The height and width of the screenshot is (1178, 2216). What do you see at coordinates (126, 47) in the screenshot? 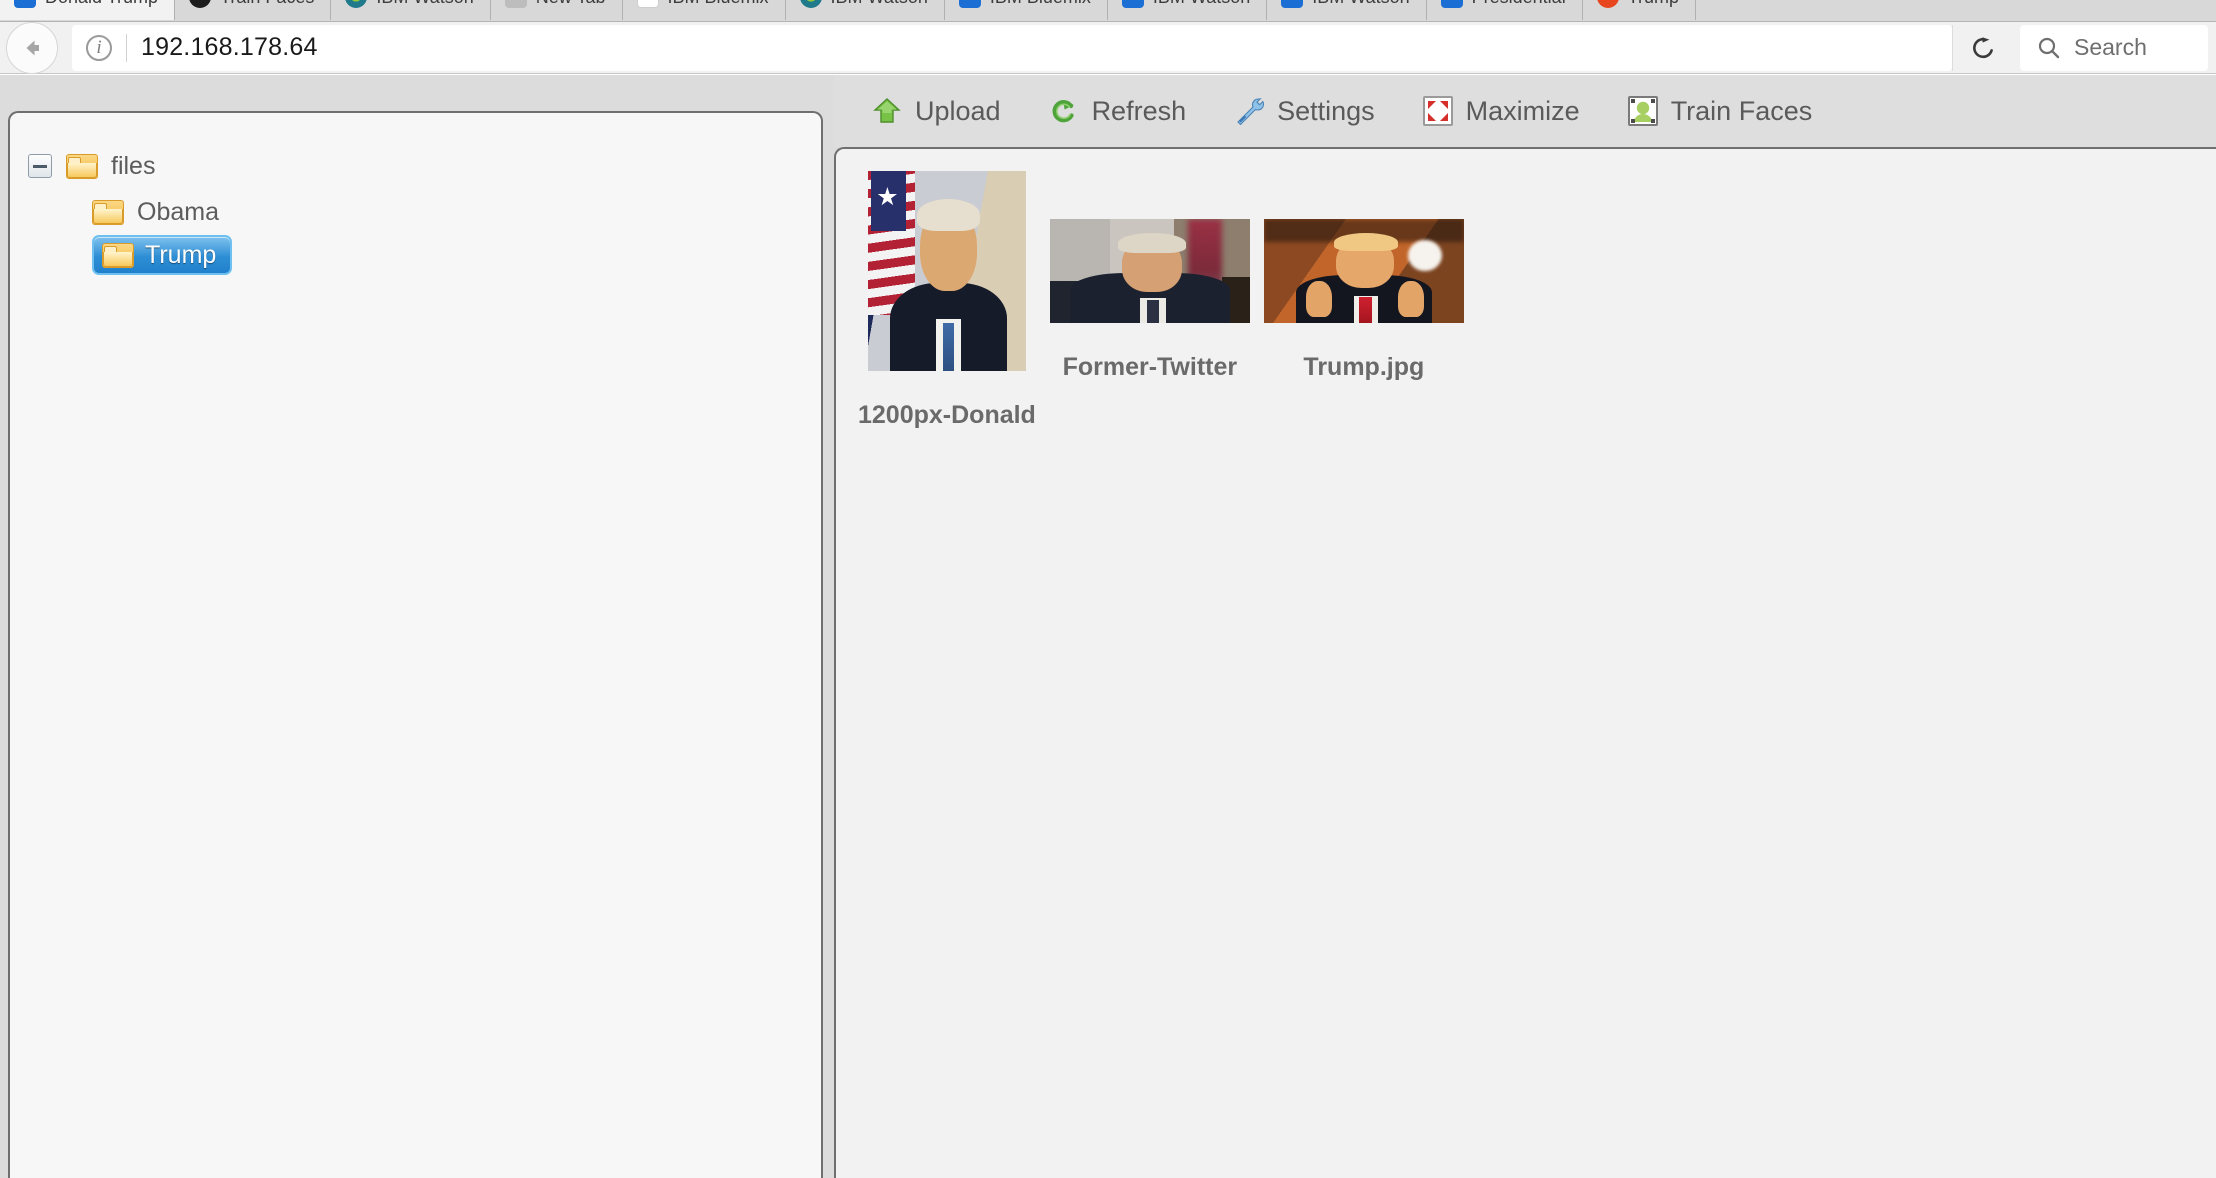
I see `url-bar-divider` at bounding box center [126, 47].